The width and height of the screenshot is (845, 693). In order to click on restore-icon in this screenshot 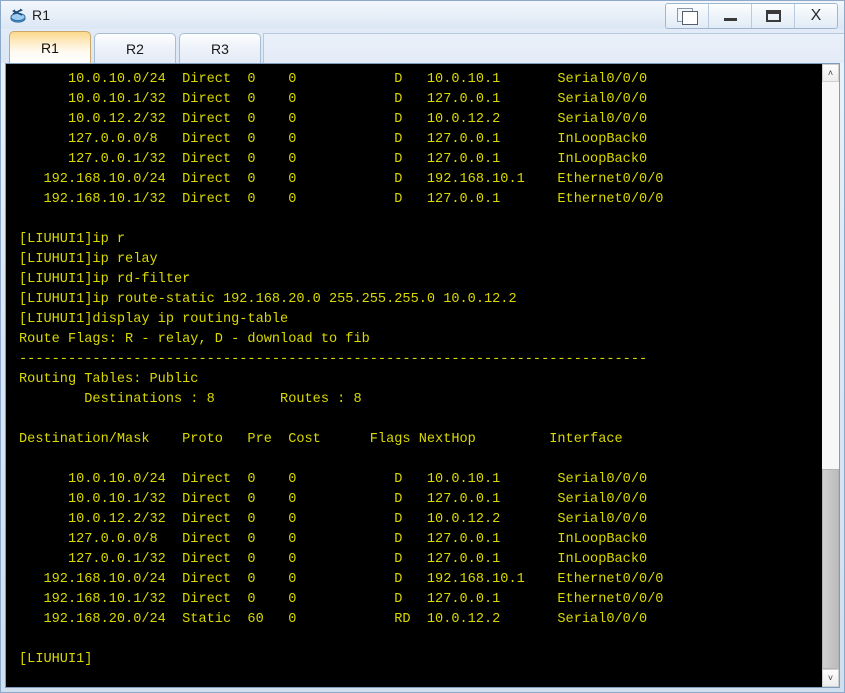, I will do `click(687, 16)`.